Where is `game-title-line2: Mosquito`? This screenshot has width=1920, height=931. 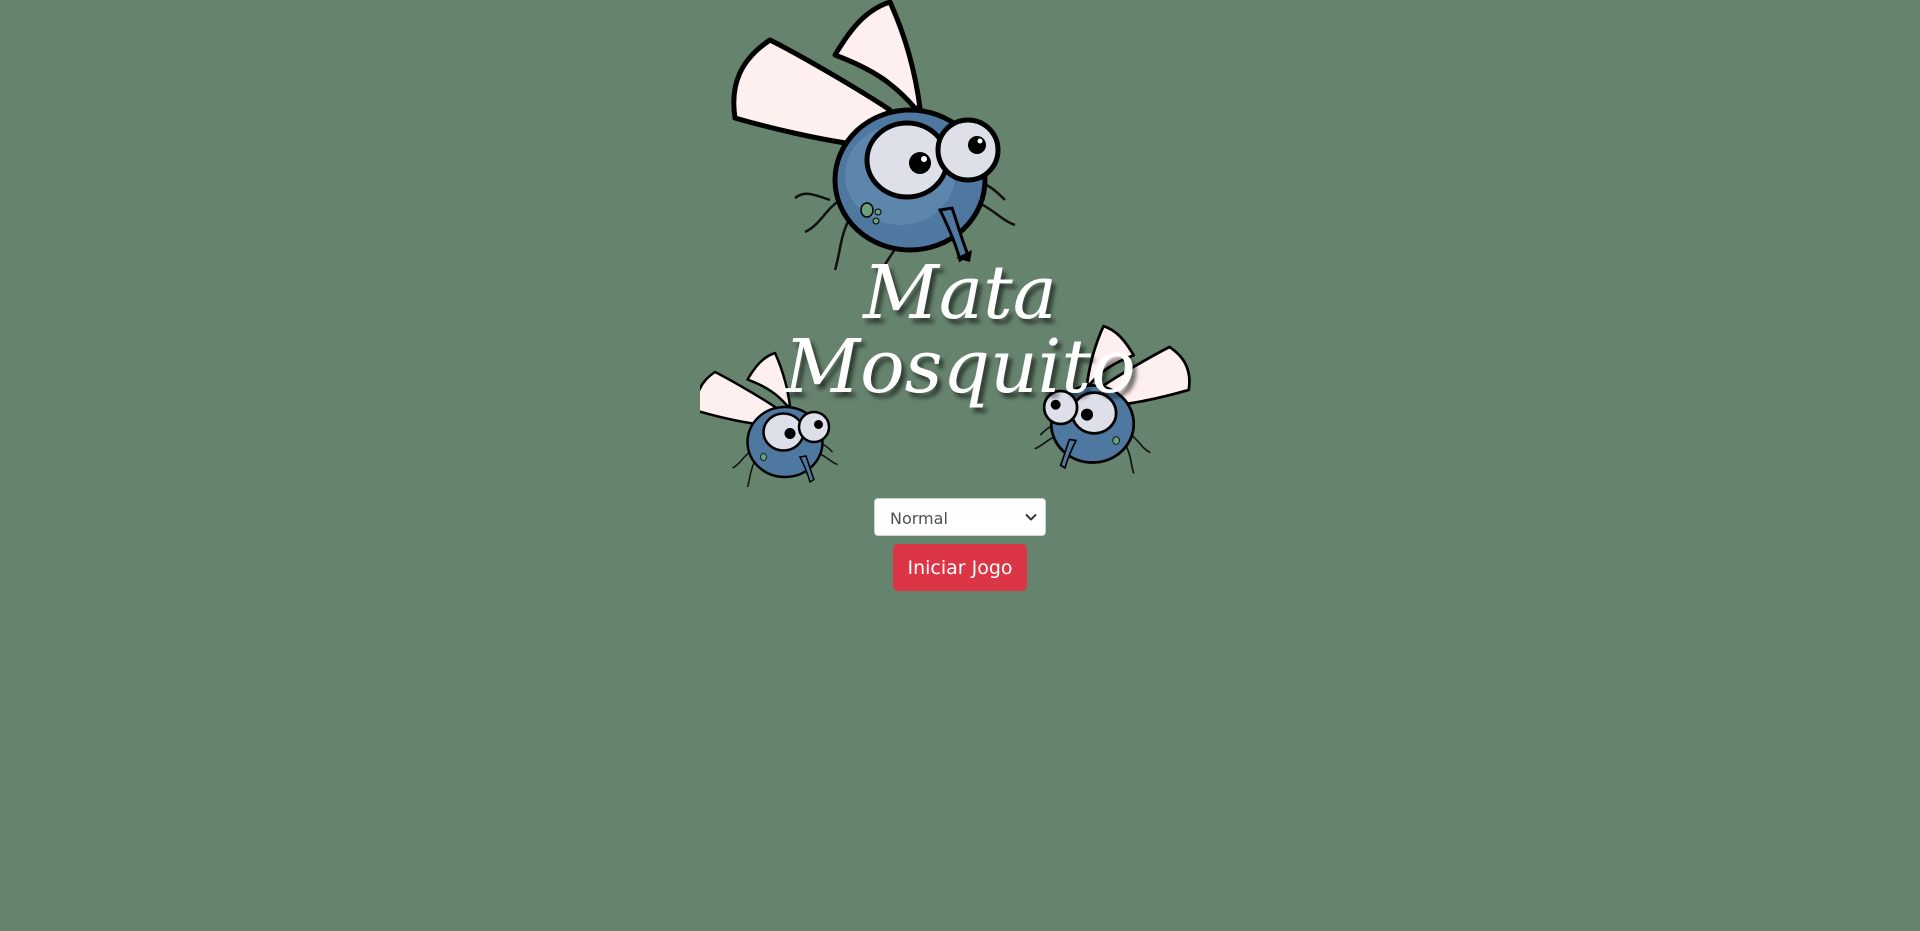
game-title-line2: Mosquito is located at coordinates (958, 367).